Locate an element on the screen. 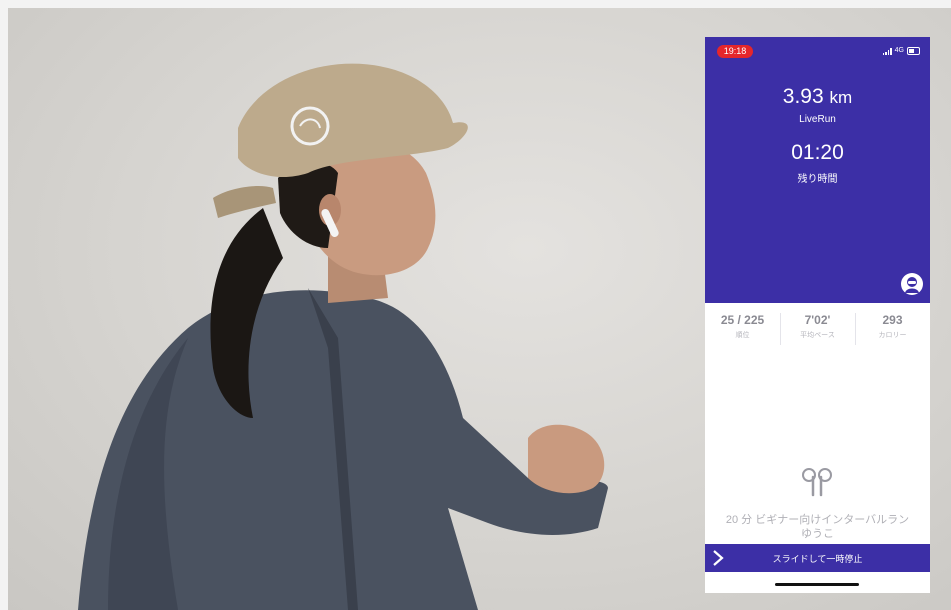 Image resolution: width=951 pixels, height=610 pixels. earbuds-icon is located at coordinates (817, 482).